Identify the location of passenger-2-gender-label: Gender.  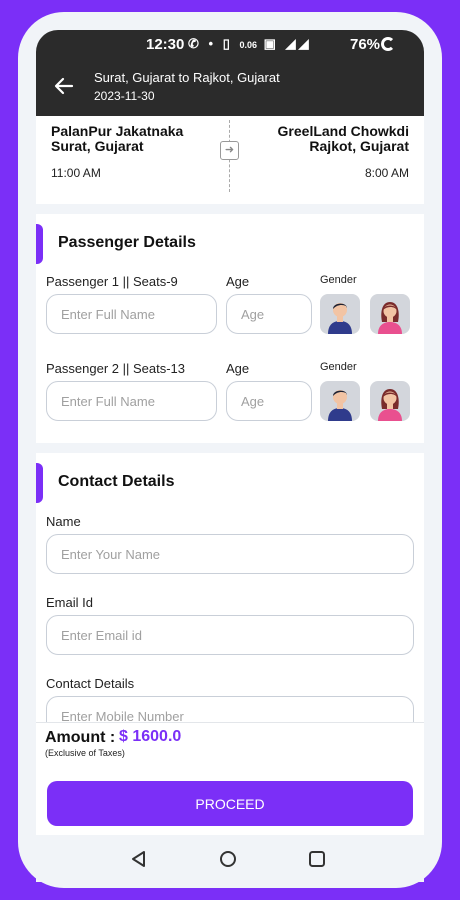
(338, 367).